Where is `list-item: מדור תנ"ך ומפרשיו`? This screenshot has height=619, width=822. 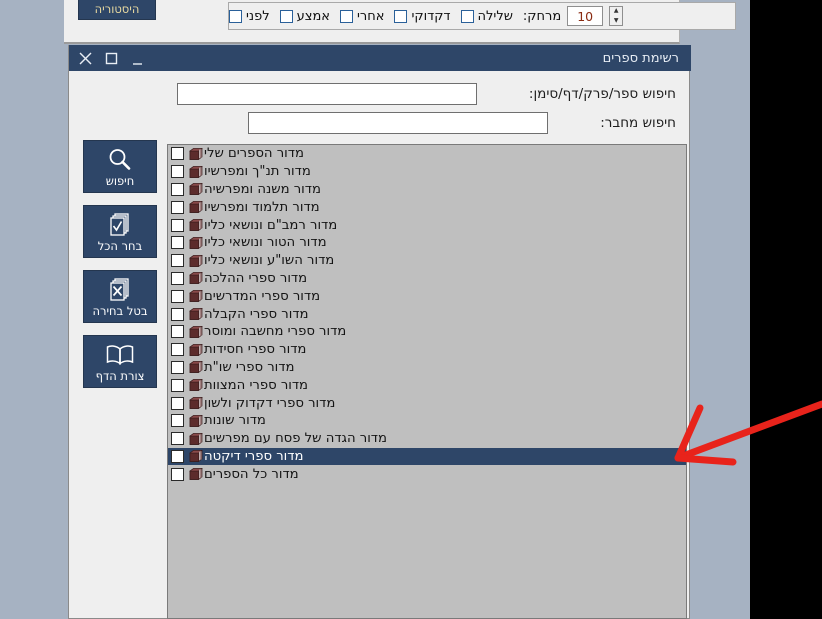
list-item: מדור תנ"ך ומפרשיו is located at coordinates (427, 172).